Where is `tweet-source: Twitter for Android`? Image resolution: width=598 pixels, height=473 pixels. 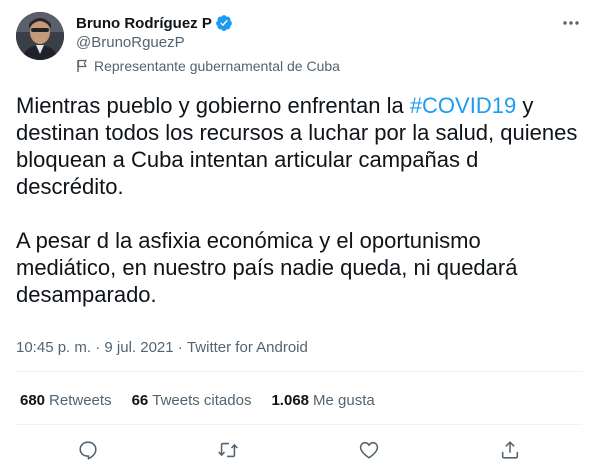
tweet-source: Twitter for Android is located at coordinates (247, 347).